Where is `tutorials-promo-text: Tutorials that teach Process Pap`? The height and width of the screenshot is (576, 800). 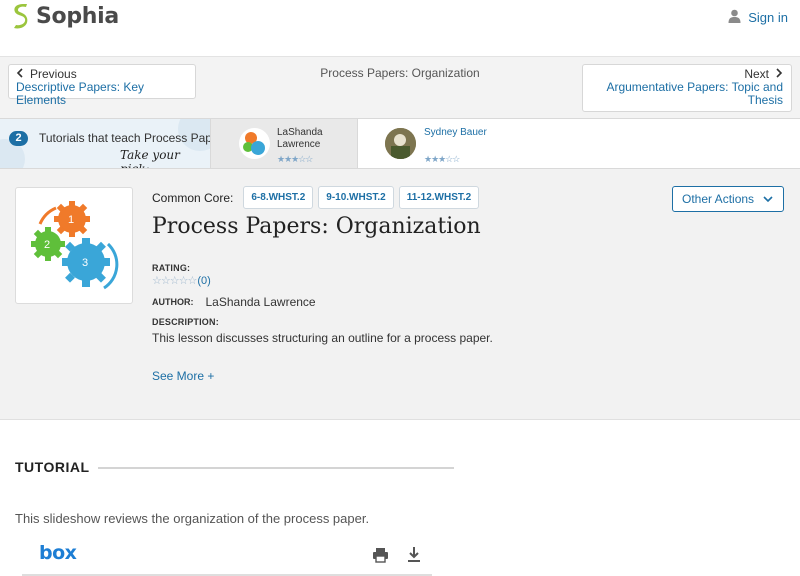
tutorials-promo-text: Tutorials that teach Process Pap is located at coordinates (124, 138).